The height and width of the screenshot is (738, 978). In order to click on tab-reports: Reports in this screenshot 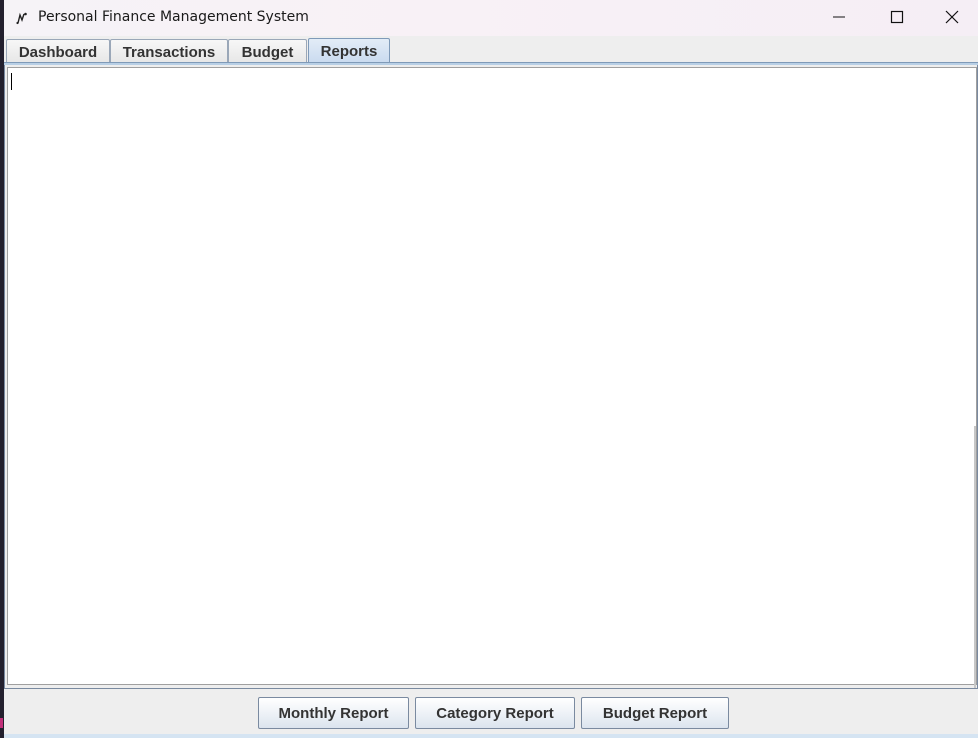, I will do `click(349, 51)`.